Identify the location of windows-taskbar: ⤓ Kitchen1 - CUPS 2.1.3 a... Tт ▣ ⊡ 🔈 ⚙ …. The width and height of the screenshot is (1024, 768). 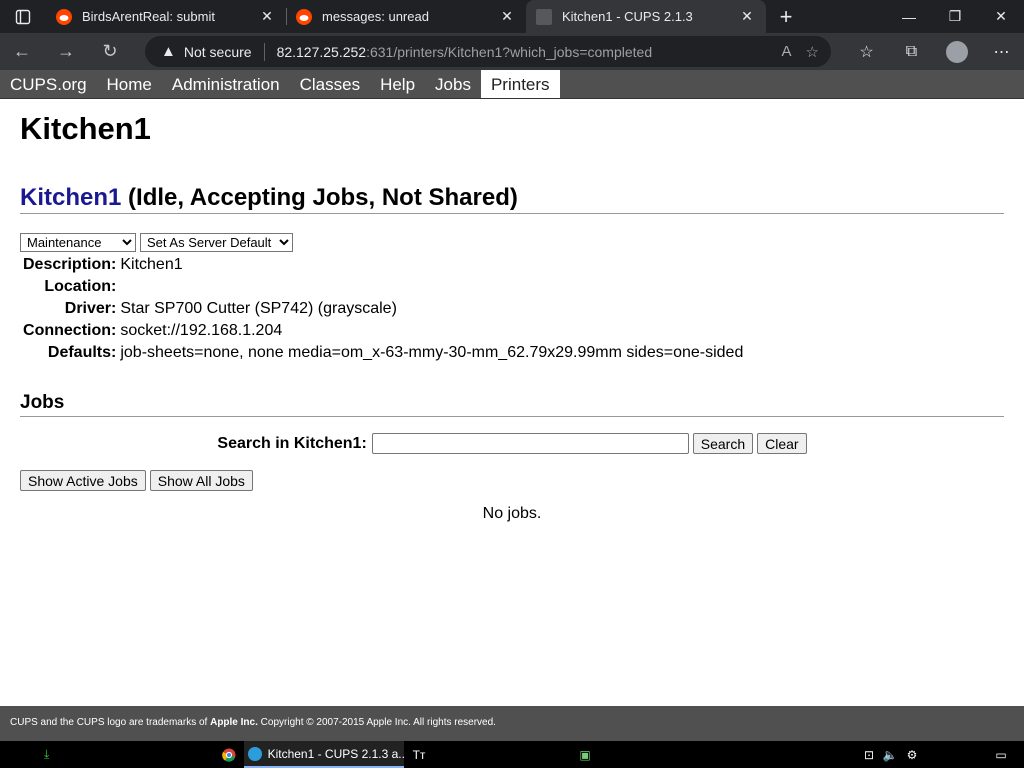
(512, 754).